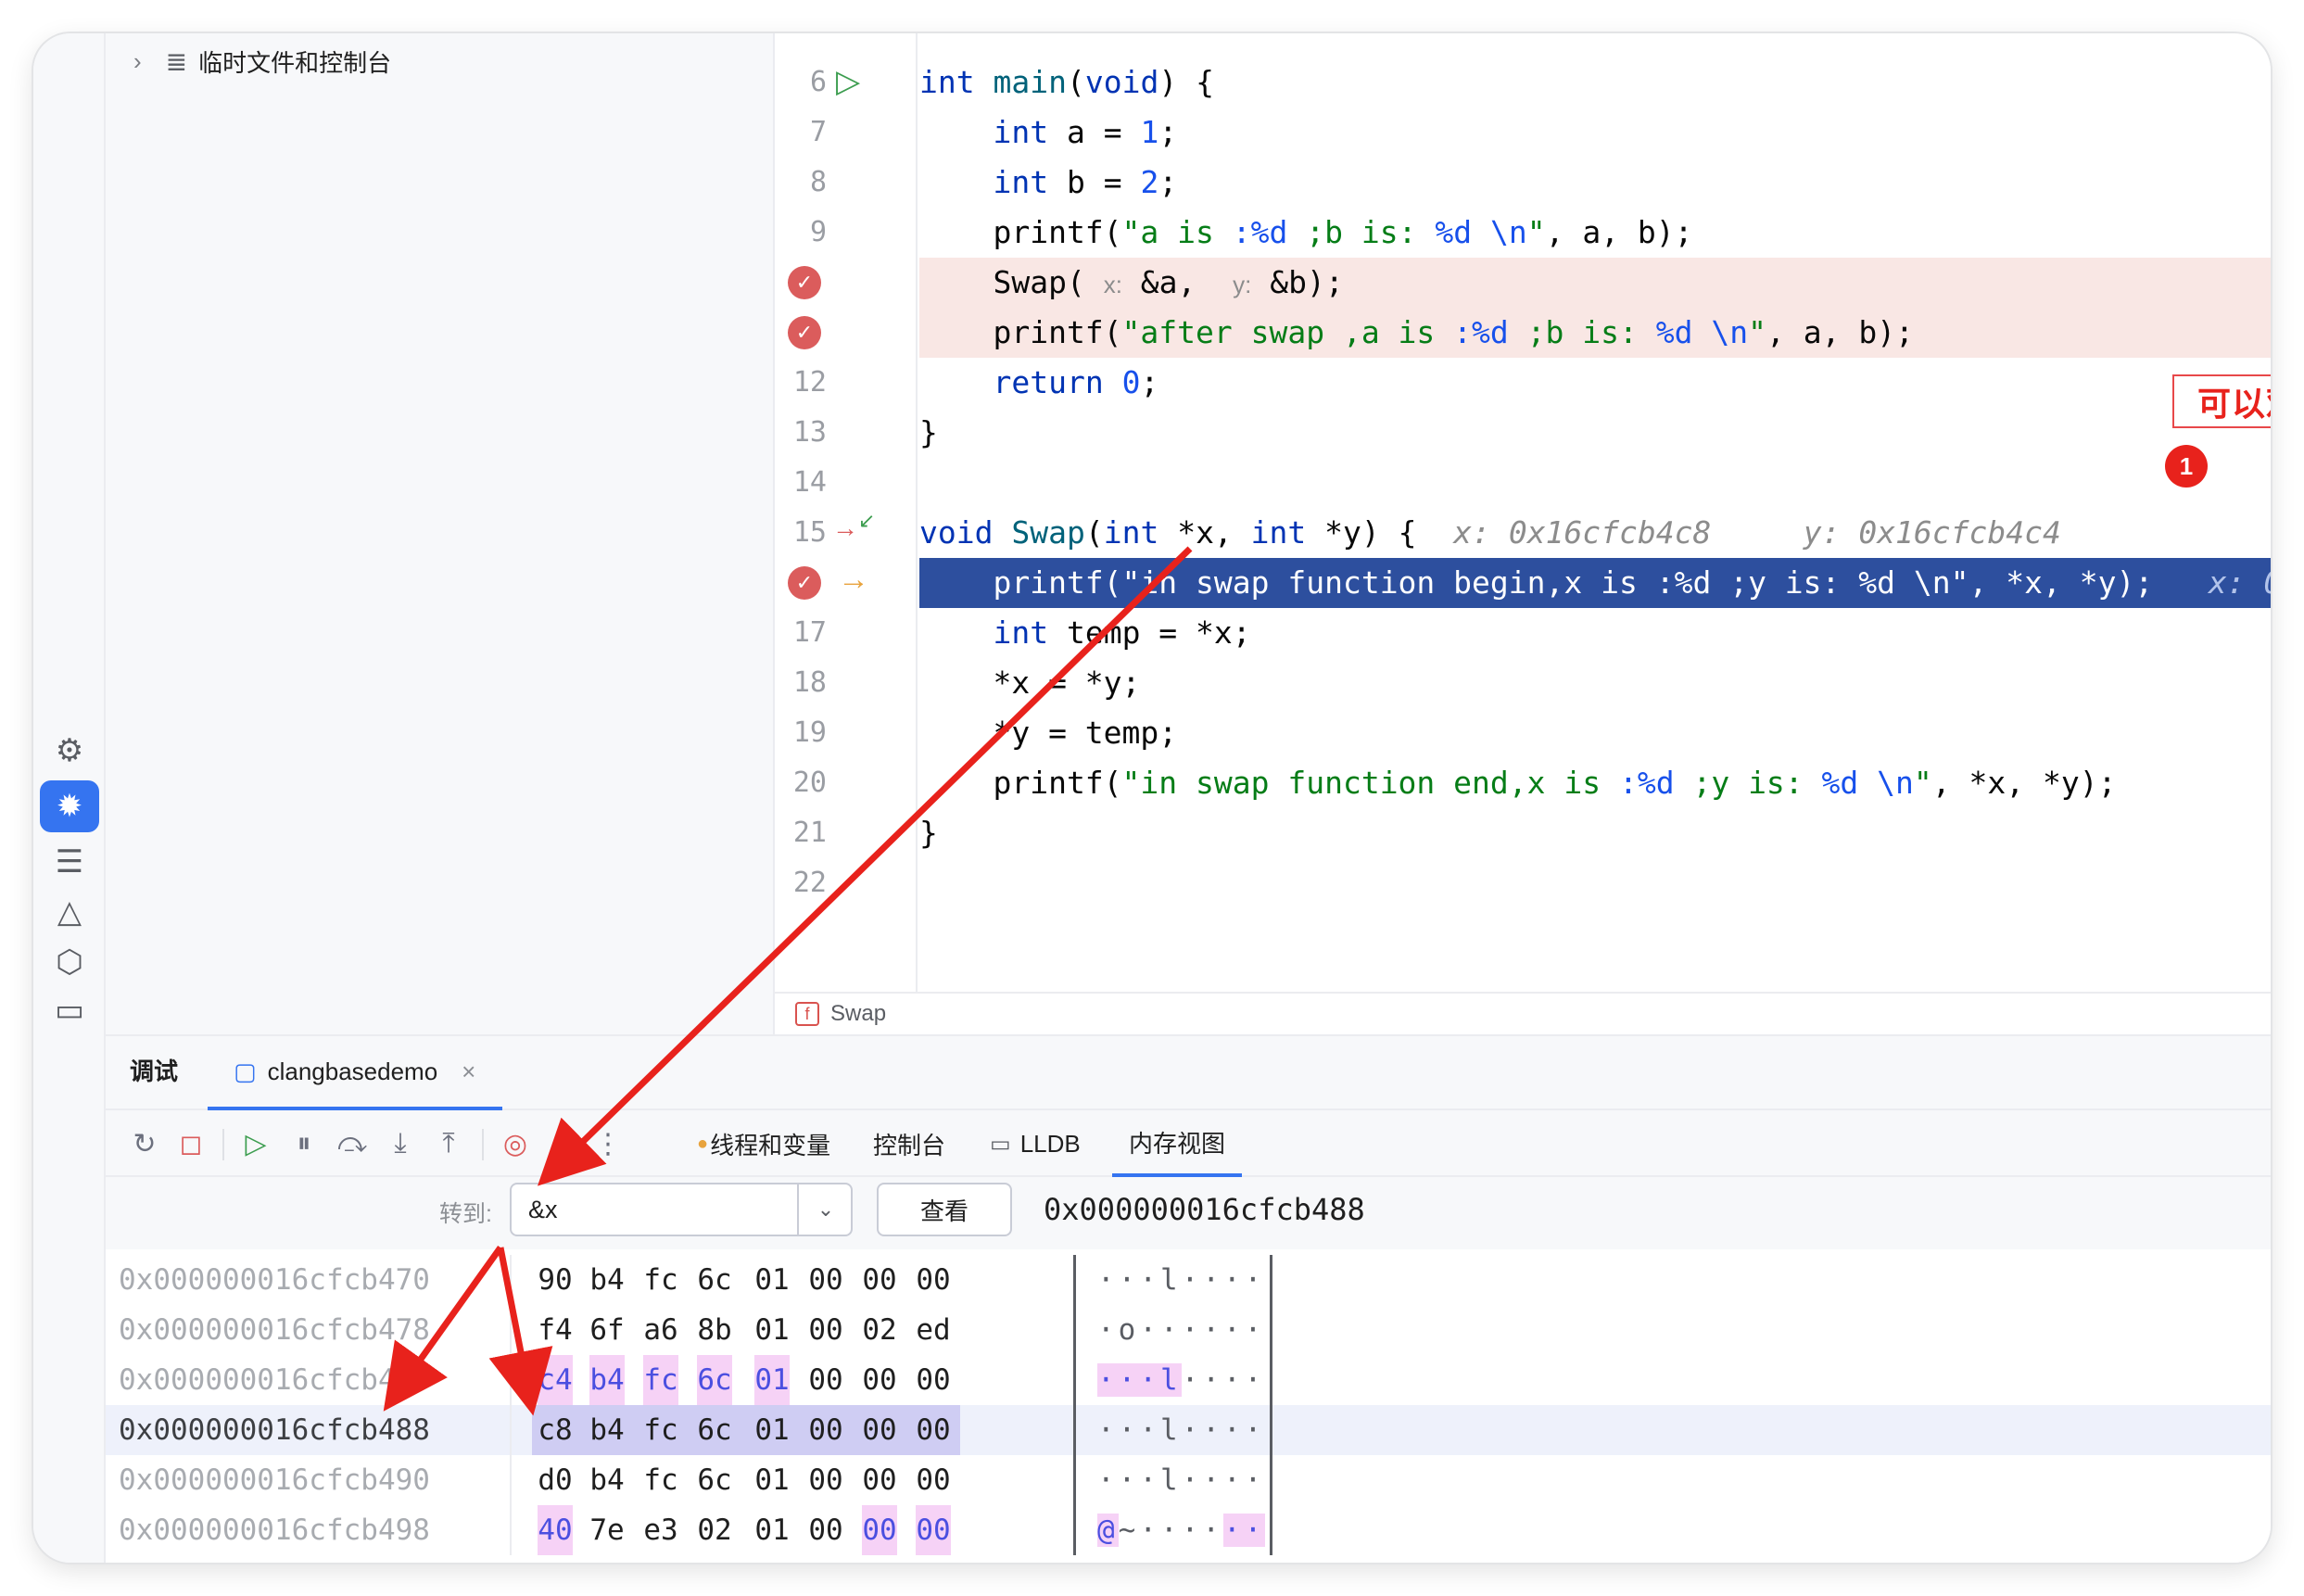 Image resolution: width=2304 pixels, height=1596 pixels. What do you see at coordinates (137, 62) in the screenshot?
I see `chevron-right-icon: ›` at bounding box center [137, 62].